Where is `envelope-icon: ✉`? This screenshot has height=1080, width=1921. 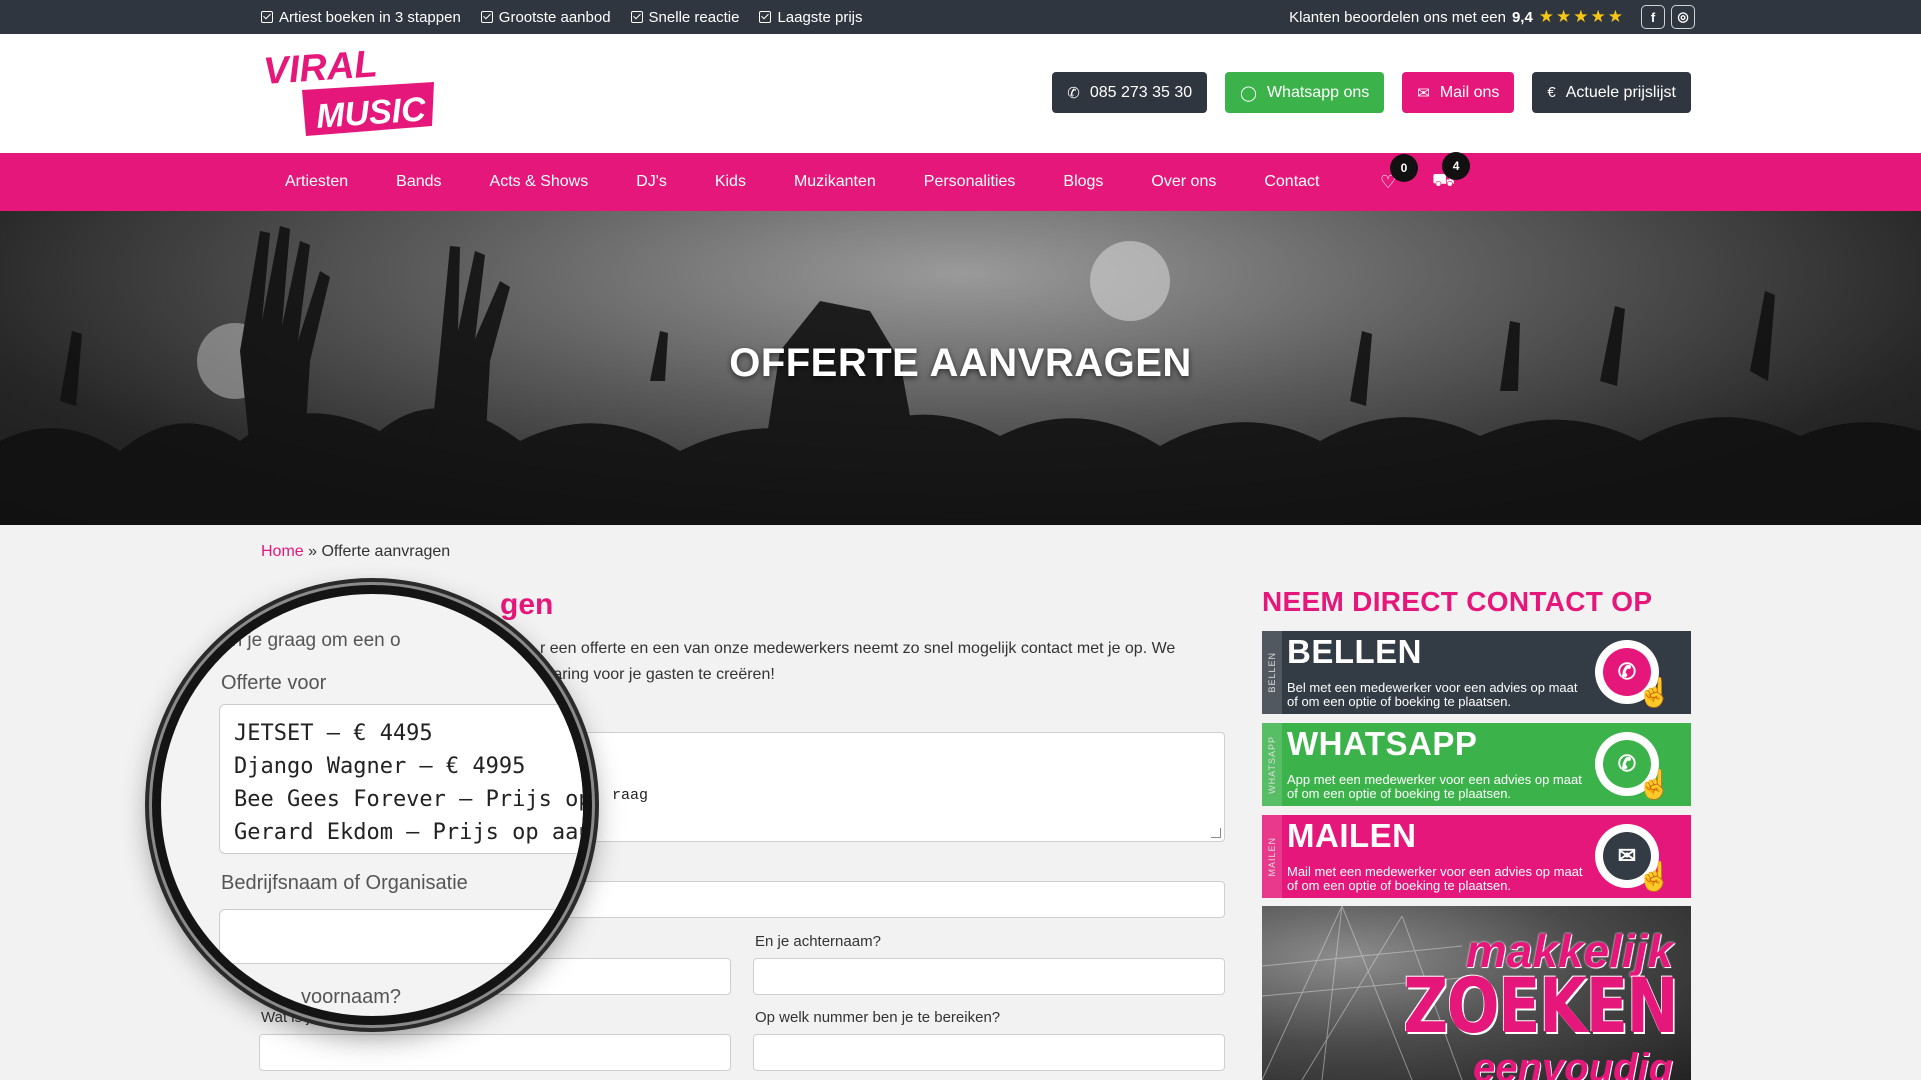 envelope-icon: ✉ is located at coordinates (1423, 93).